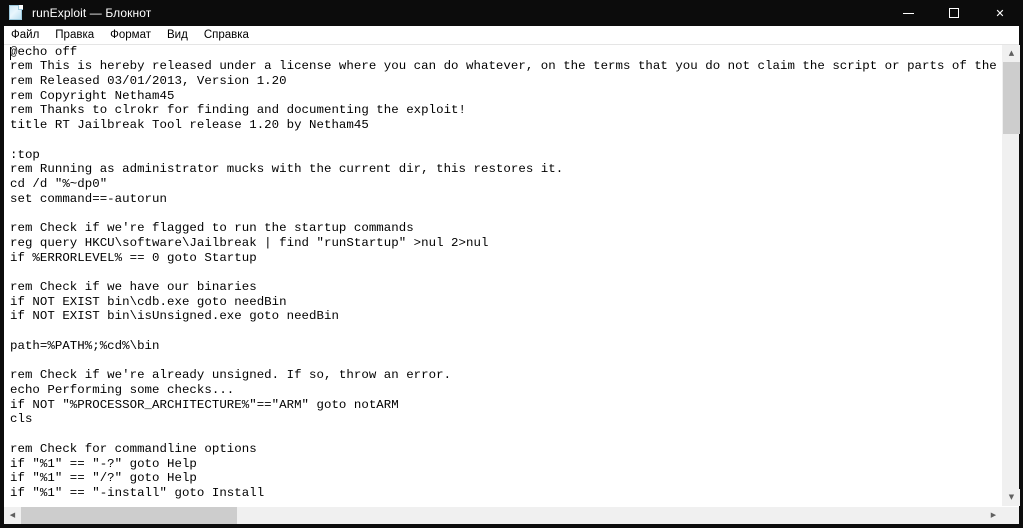  I want to click on editor-line: @echo off, so click(44, 52).